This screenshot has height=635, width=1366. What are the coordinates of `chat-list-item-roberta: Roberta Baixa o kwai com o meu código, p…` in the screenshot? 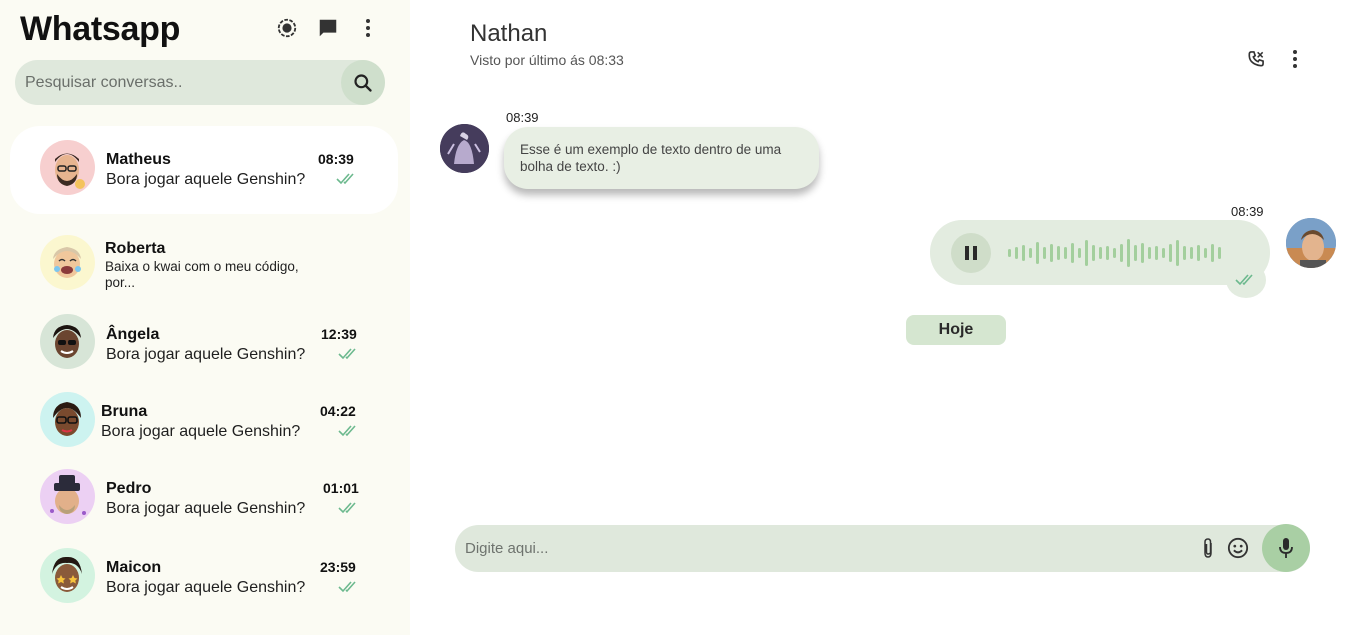 It's located at (204, 264).